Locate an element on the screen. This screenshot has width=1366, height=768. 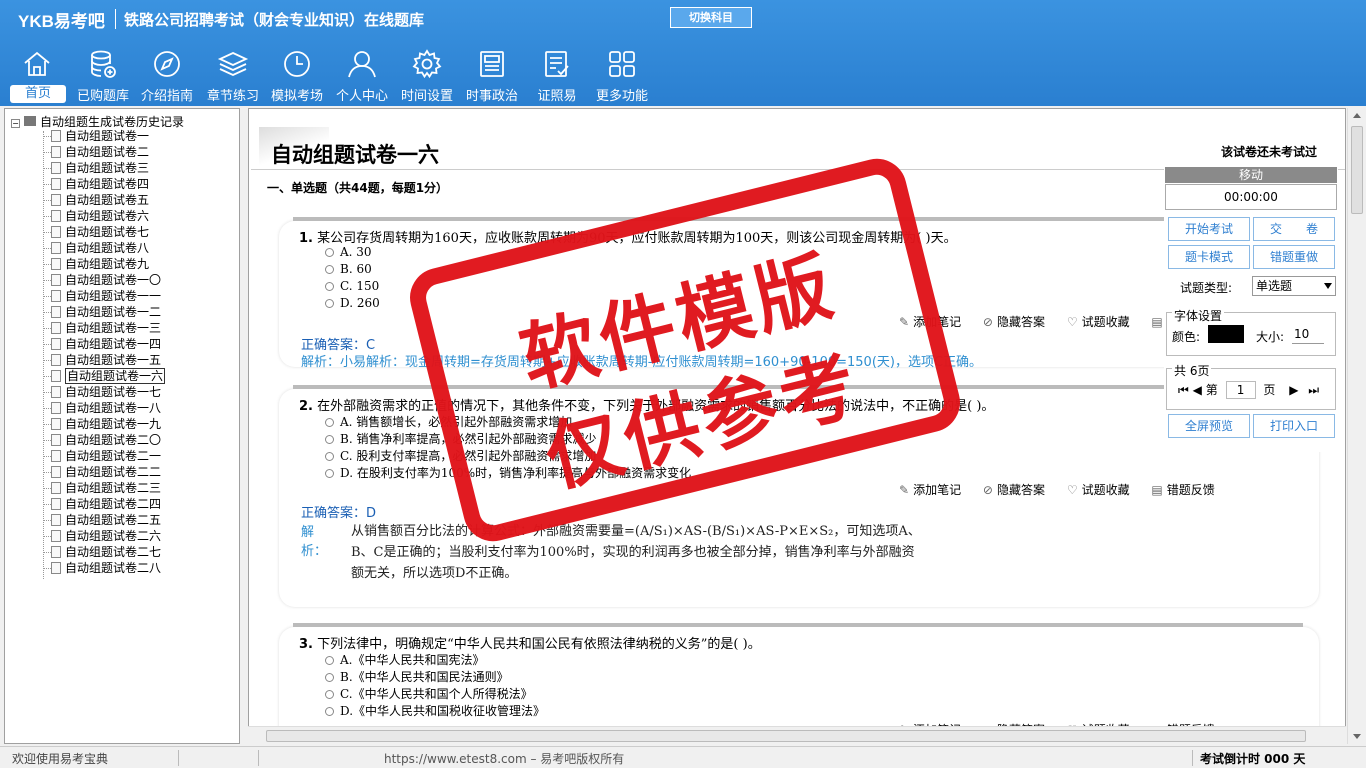
nav-certificate: 证照易 is located at coordinates (557, 75).